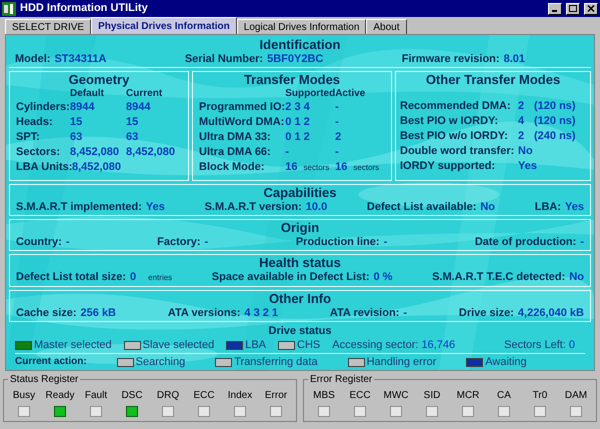 The image size is (600, 429). What do you see at coordinates (421, 207) in the screenshot?
I see `field-label: Defect List available:` at bounding box center [421, 207].